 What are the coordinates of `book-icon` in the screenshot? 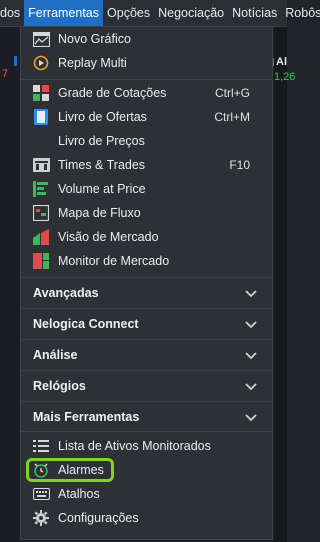 It's located at (41, 117).